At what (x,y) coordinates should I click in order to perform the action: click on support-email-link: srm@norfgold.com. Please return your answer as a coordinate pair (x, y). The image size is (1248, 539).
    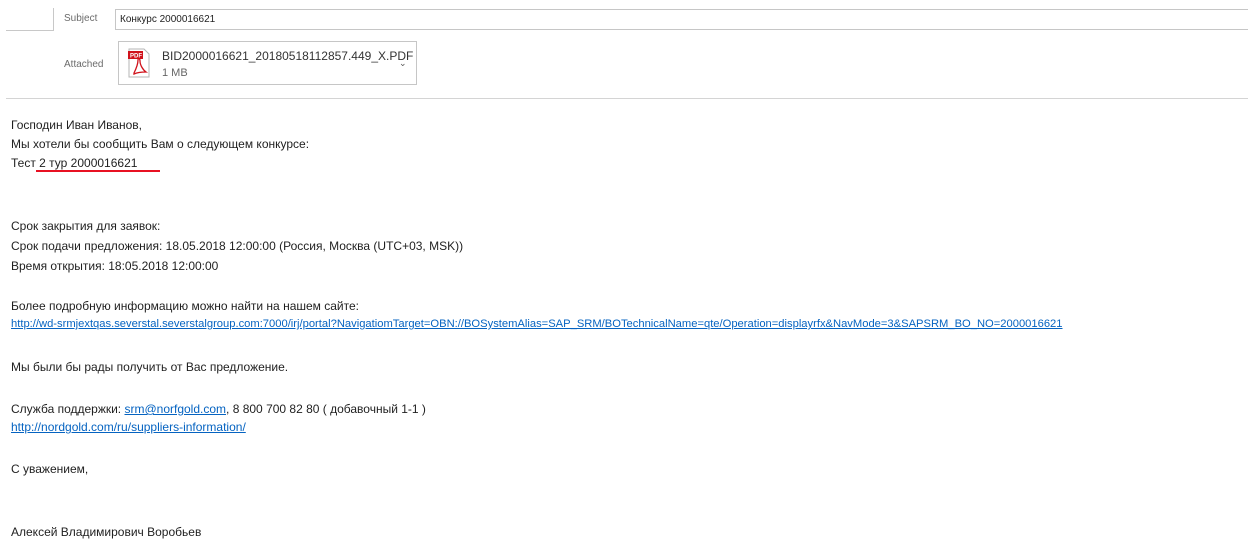
    Looking at the image, I should click on (175, 409).